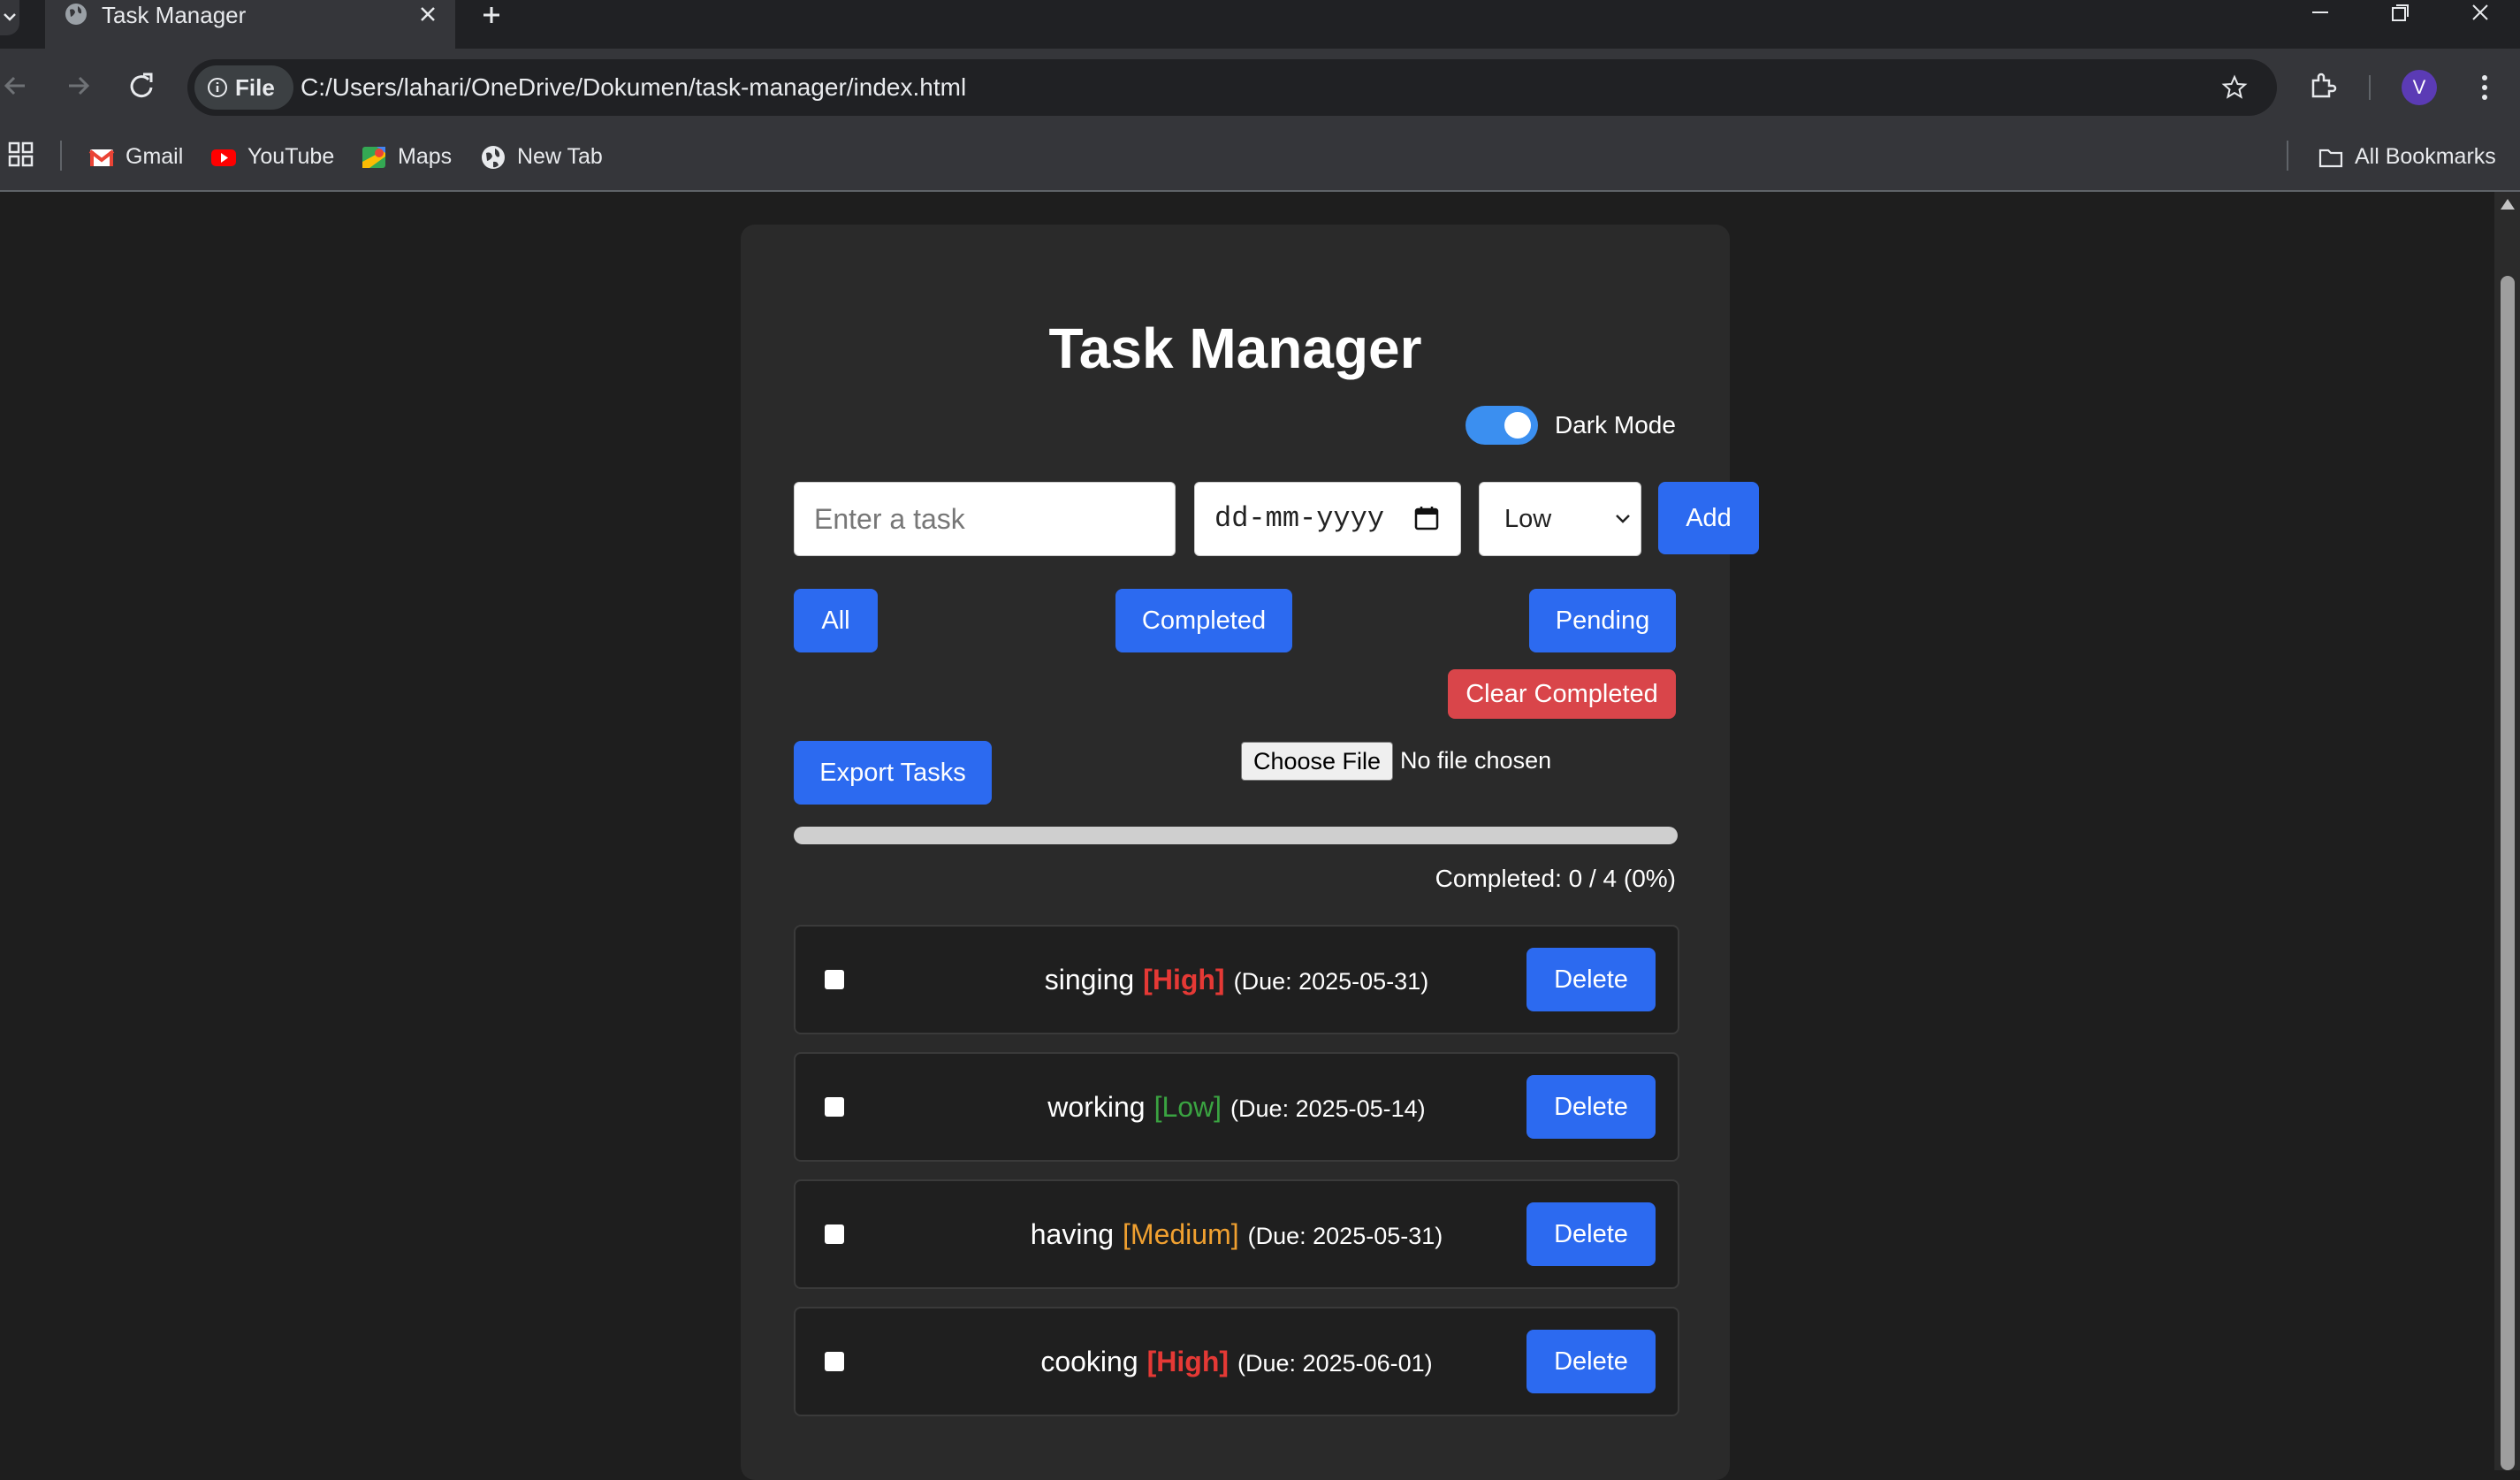 Image resolution: width=2520 pixels, height=1480 pixels. What do you see at coordinates (1615, 425) in the screenshot?
I see `dark-mode-label: Dark Mode` at bounding box center [1615, 425].